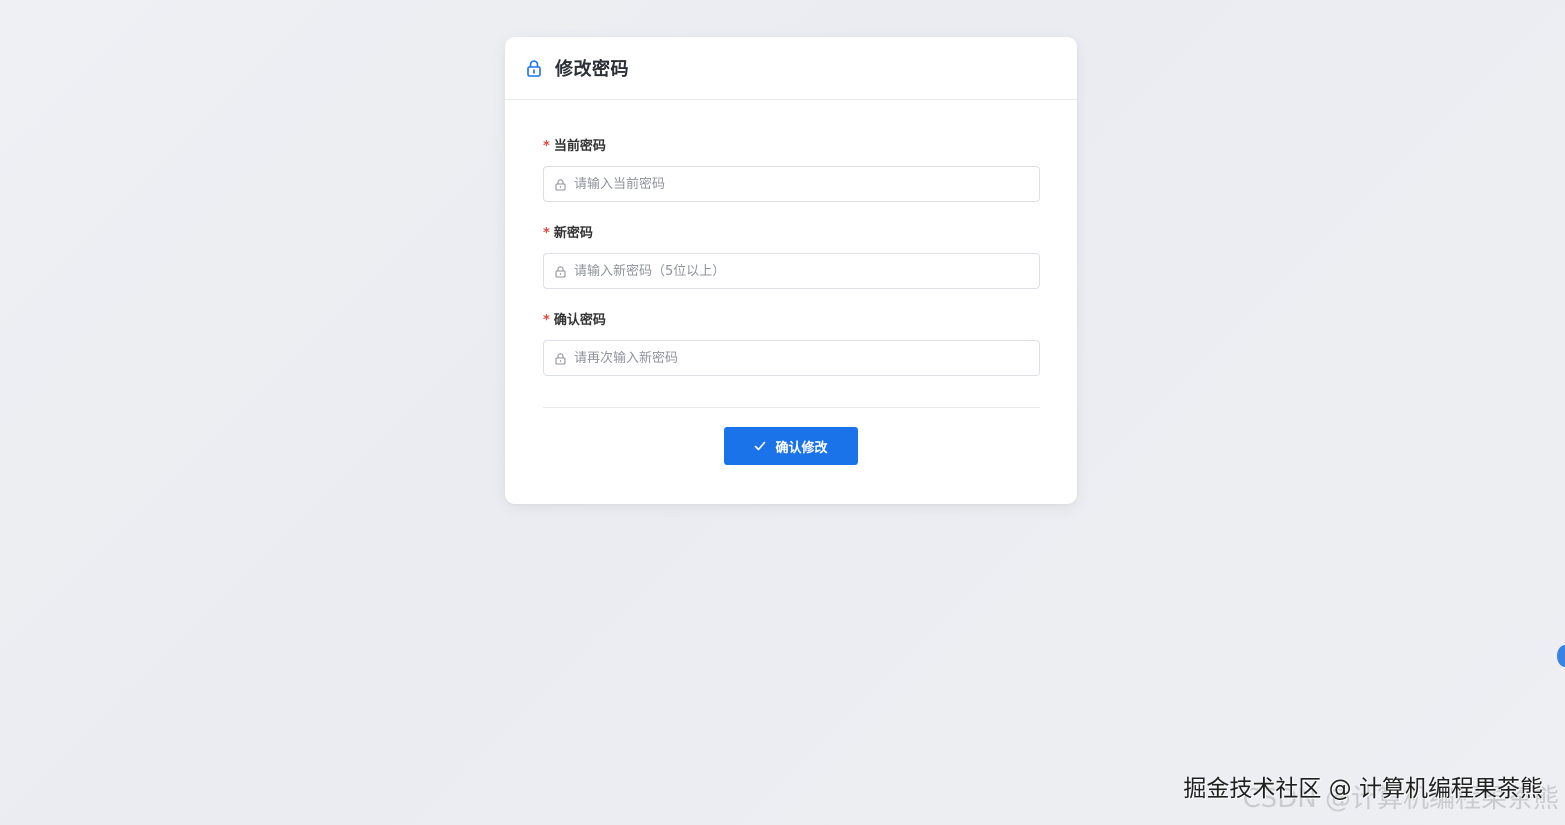 This screenshot has height=825, width=1565. I want to click on confirm-change-button: 确认修改, so click(791, 446).